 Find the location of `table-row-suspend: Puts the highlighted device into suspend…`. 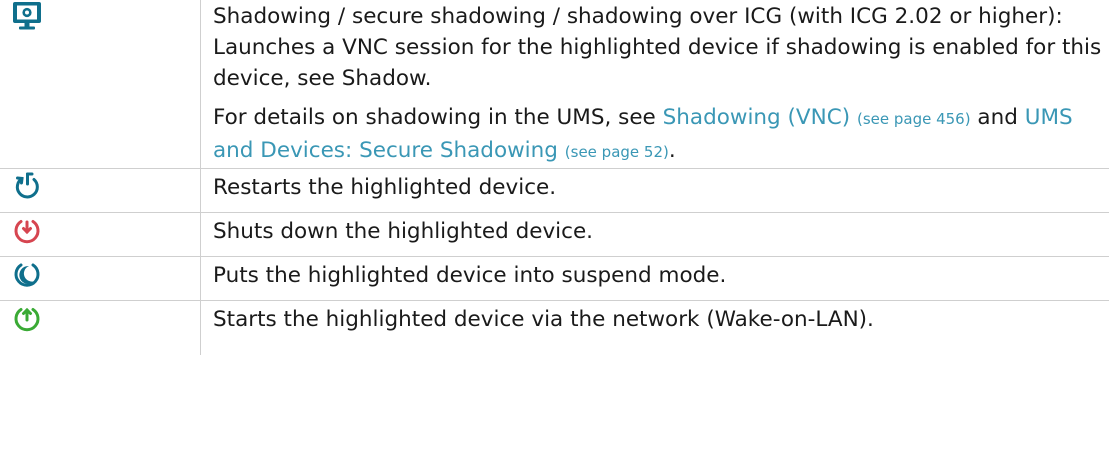

table-row-suspend: Puts the highlighted device into suspend… is located at coordinates (554, 278).